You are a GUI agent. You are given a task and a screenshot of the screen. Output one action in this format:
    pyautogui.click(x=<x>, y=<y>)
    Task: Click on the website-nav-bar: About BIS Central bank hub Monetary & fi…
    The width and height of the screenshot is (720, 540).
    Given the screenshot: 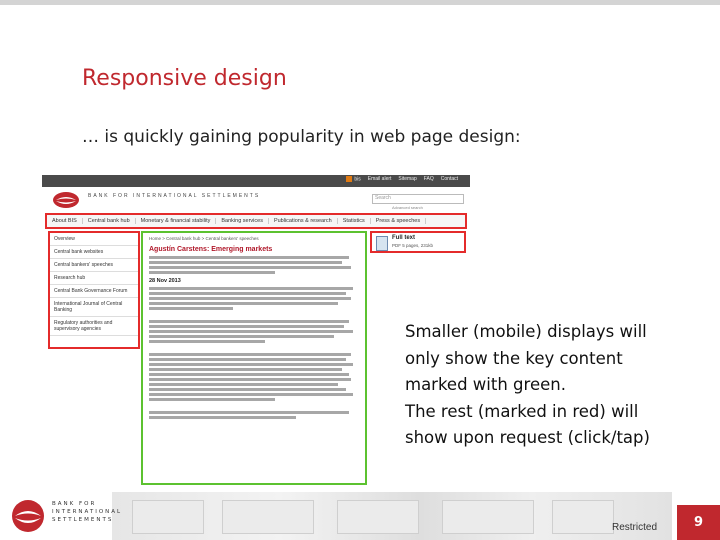 What is the action you would take?
    pyautogui.click(x=256, y=221)
    